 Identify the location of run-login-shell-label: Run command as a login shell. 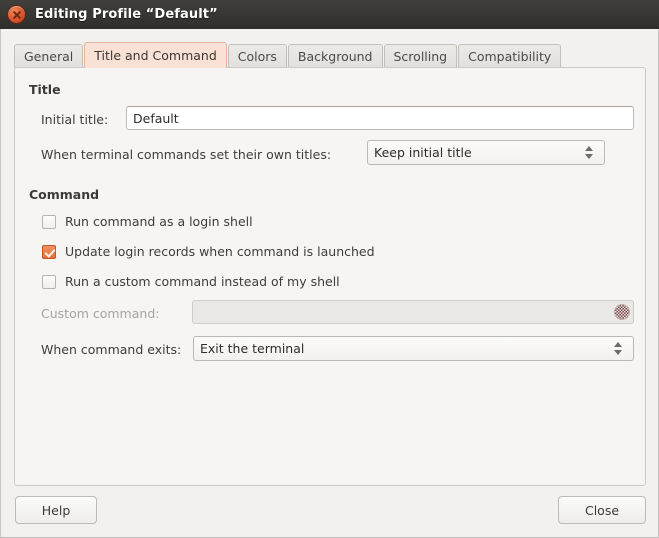
(159, 221).